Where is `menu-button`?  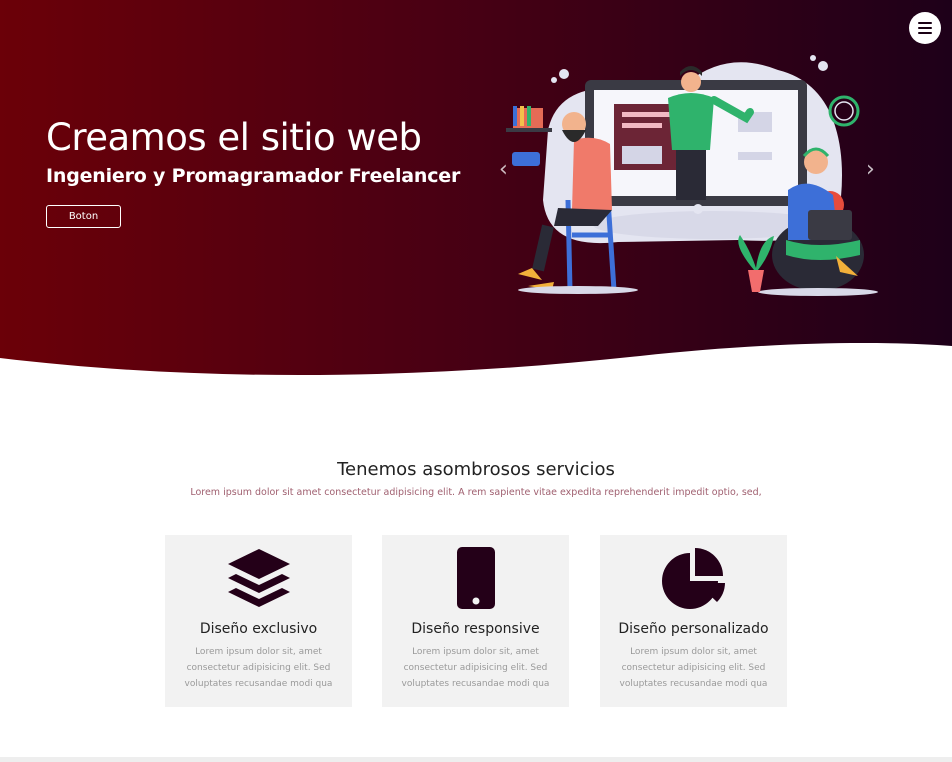 menu-button is located at coordinates (925, 28).